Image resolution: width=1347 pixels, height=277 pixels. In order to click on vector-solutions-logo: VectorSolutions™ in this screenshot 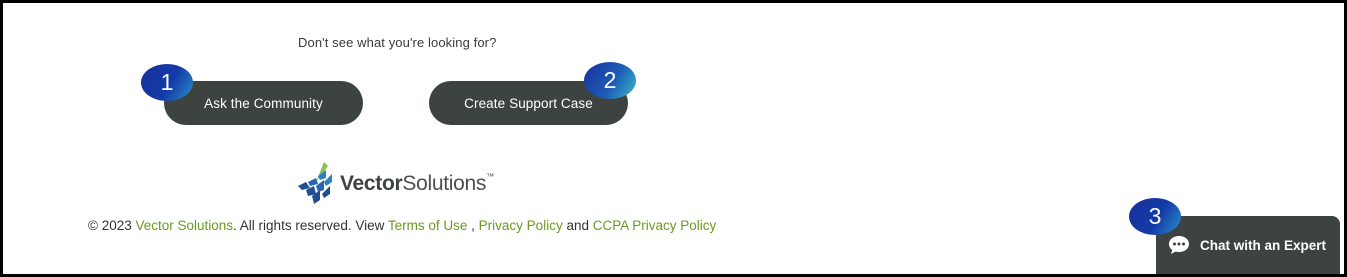, I will do `click(396, 184)`.